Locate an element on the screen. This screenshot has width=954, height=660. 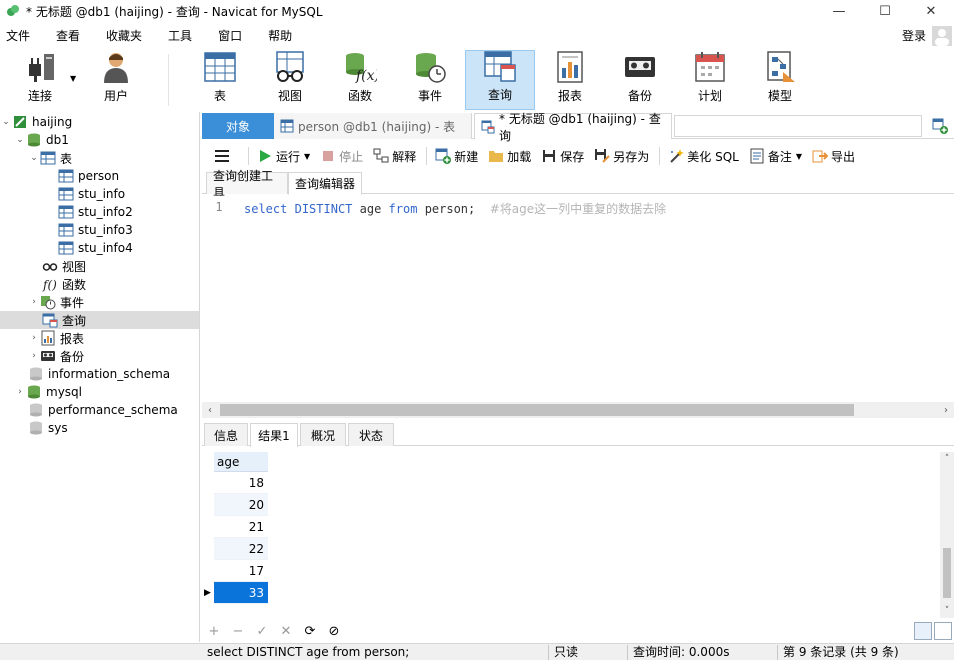
tab-info: 信息 is located at coordinates (226, 434).